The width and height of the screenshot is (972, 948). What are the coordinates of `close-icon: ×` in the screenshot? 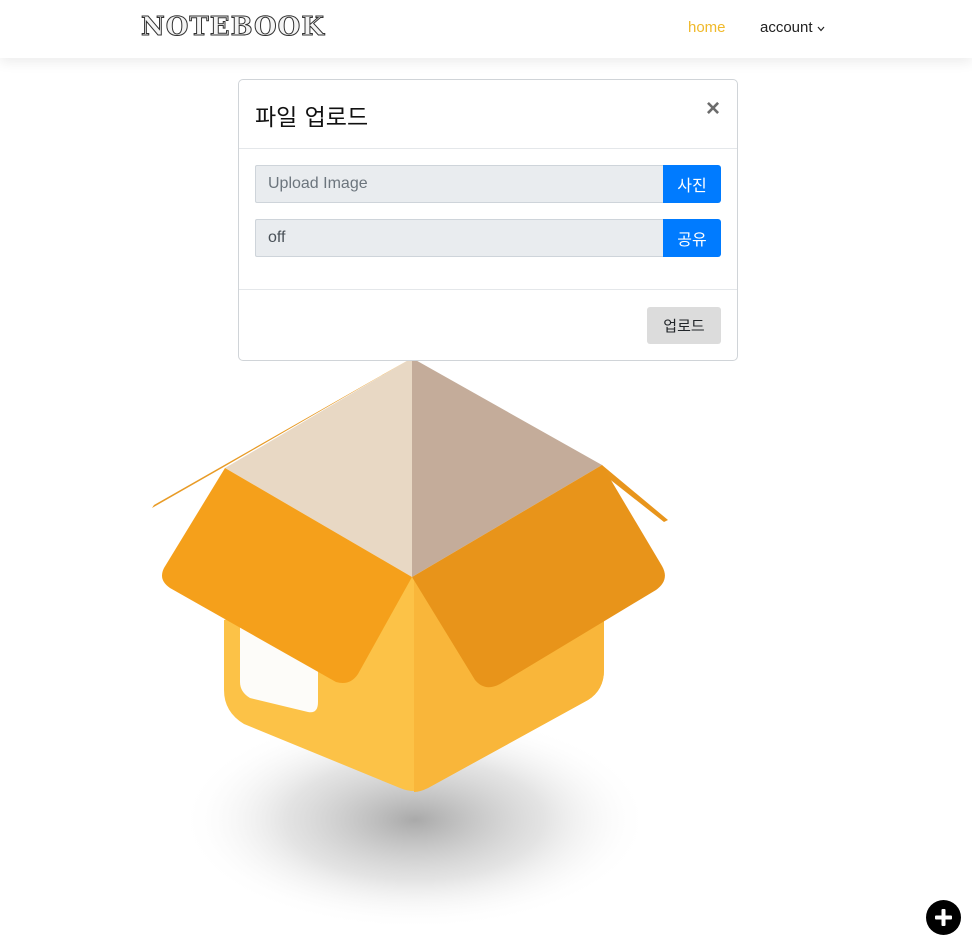 It's located at (713, 109).